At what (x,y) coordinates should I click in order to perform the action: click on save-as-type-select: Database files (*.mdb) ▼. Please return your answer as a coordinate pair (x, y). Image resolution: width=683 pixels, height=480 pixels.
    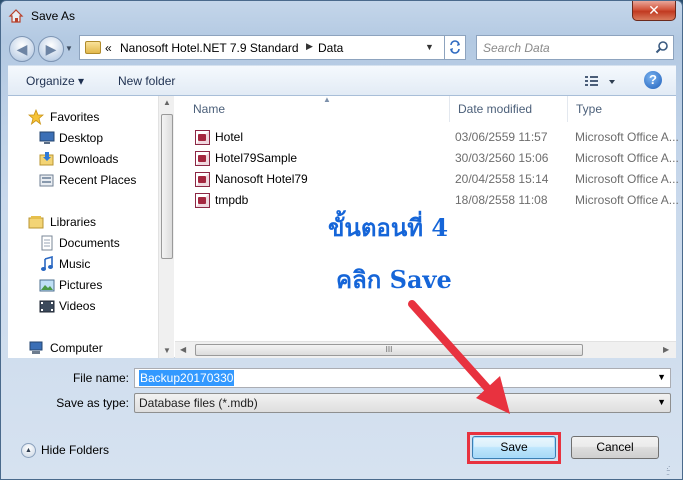
    Looking at the image, I should click on (402, 403).